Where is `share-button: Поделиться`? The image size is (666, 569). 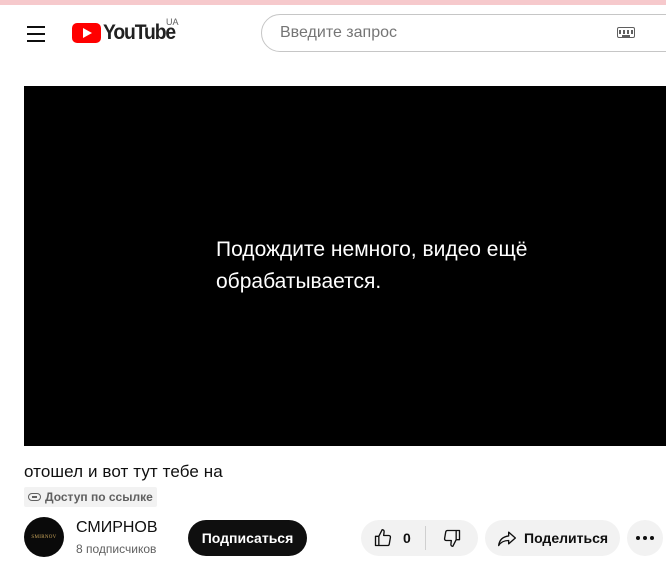 share-button: Поделиться is located at coordinates (552, 538).